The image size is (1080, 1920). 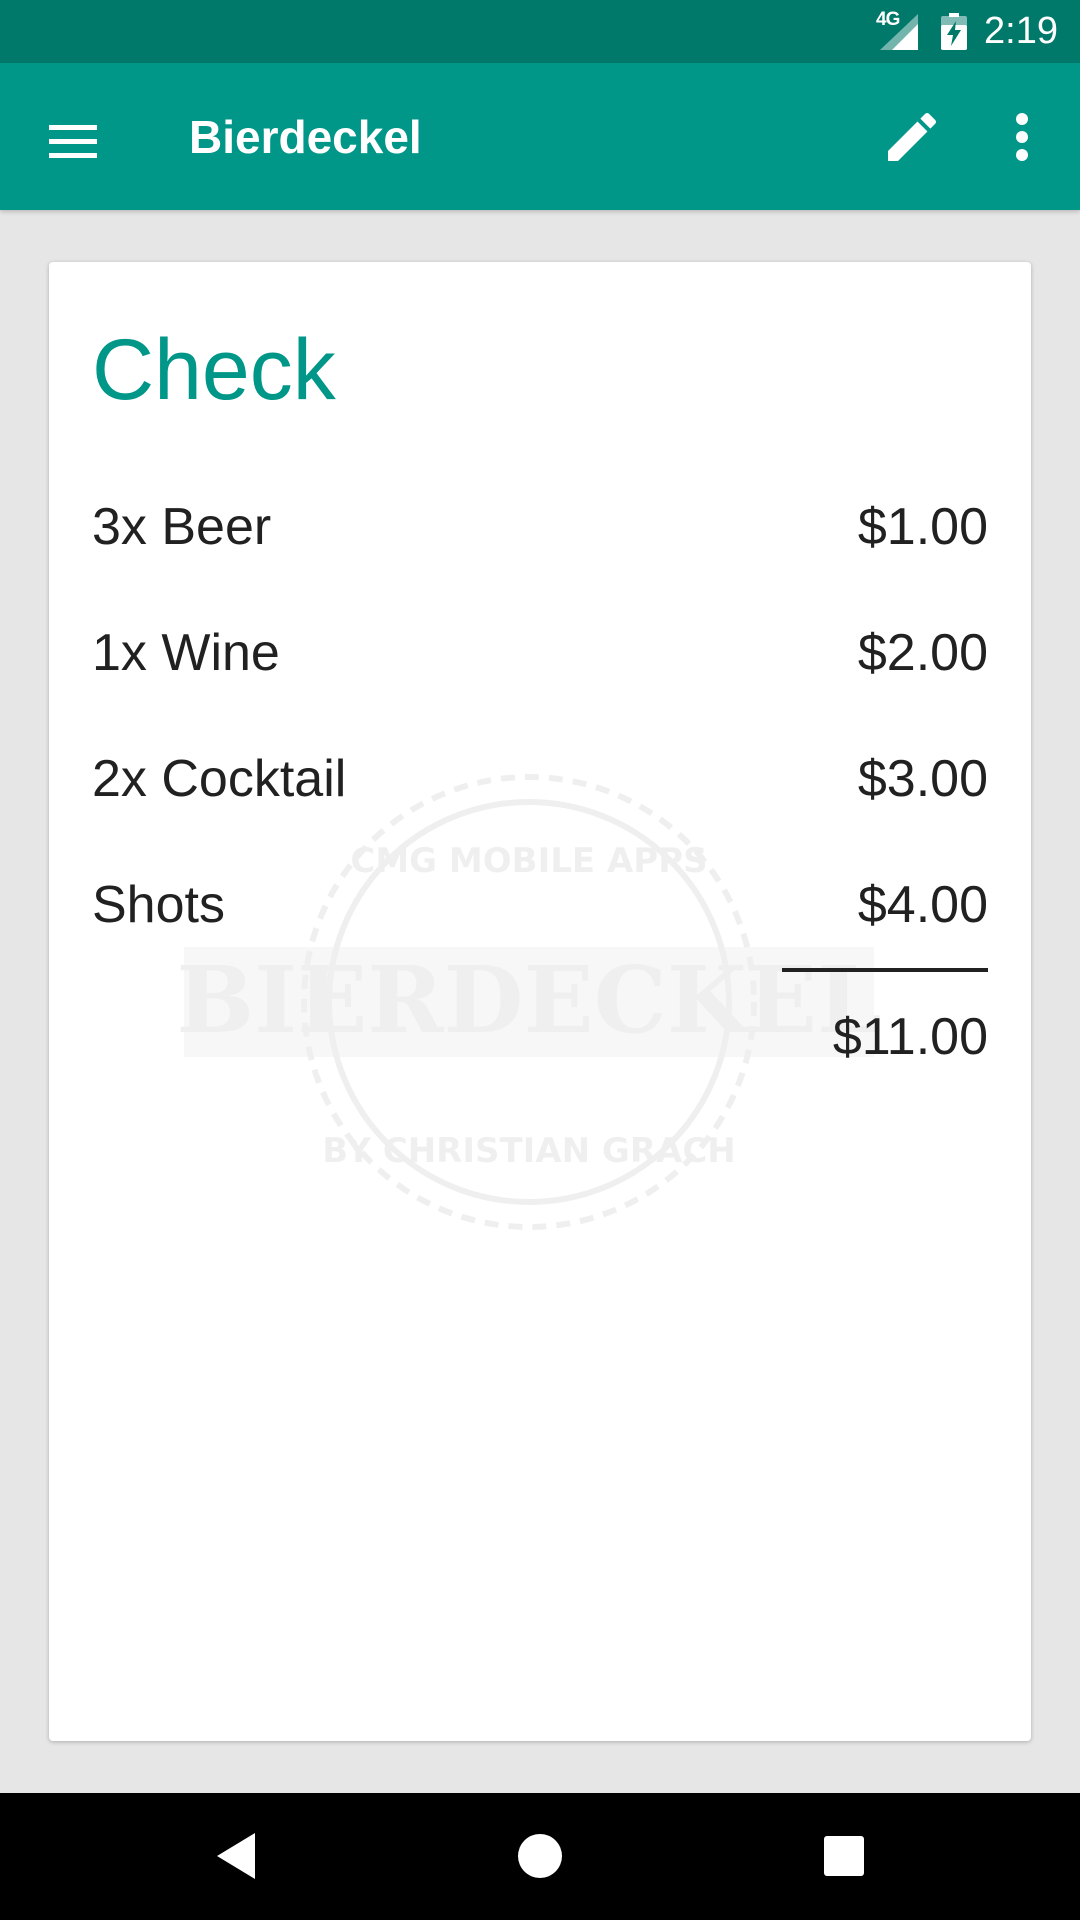 What do you see at coordinates (1021, 31) in the screenshot?
I see `clock: 2:19` at bounding box center [1021, 31].